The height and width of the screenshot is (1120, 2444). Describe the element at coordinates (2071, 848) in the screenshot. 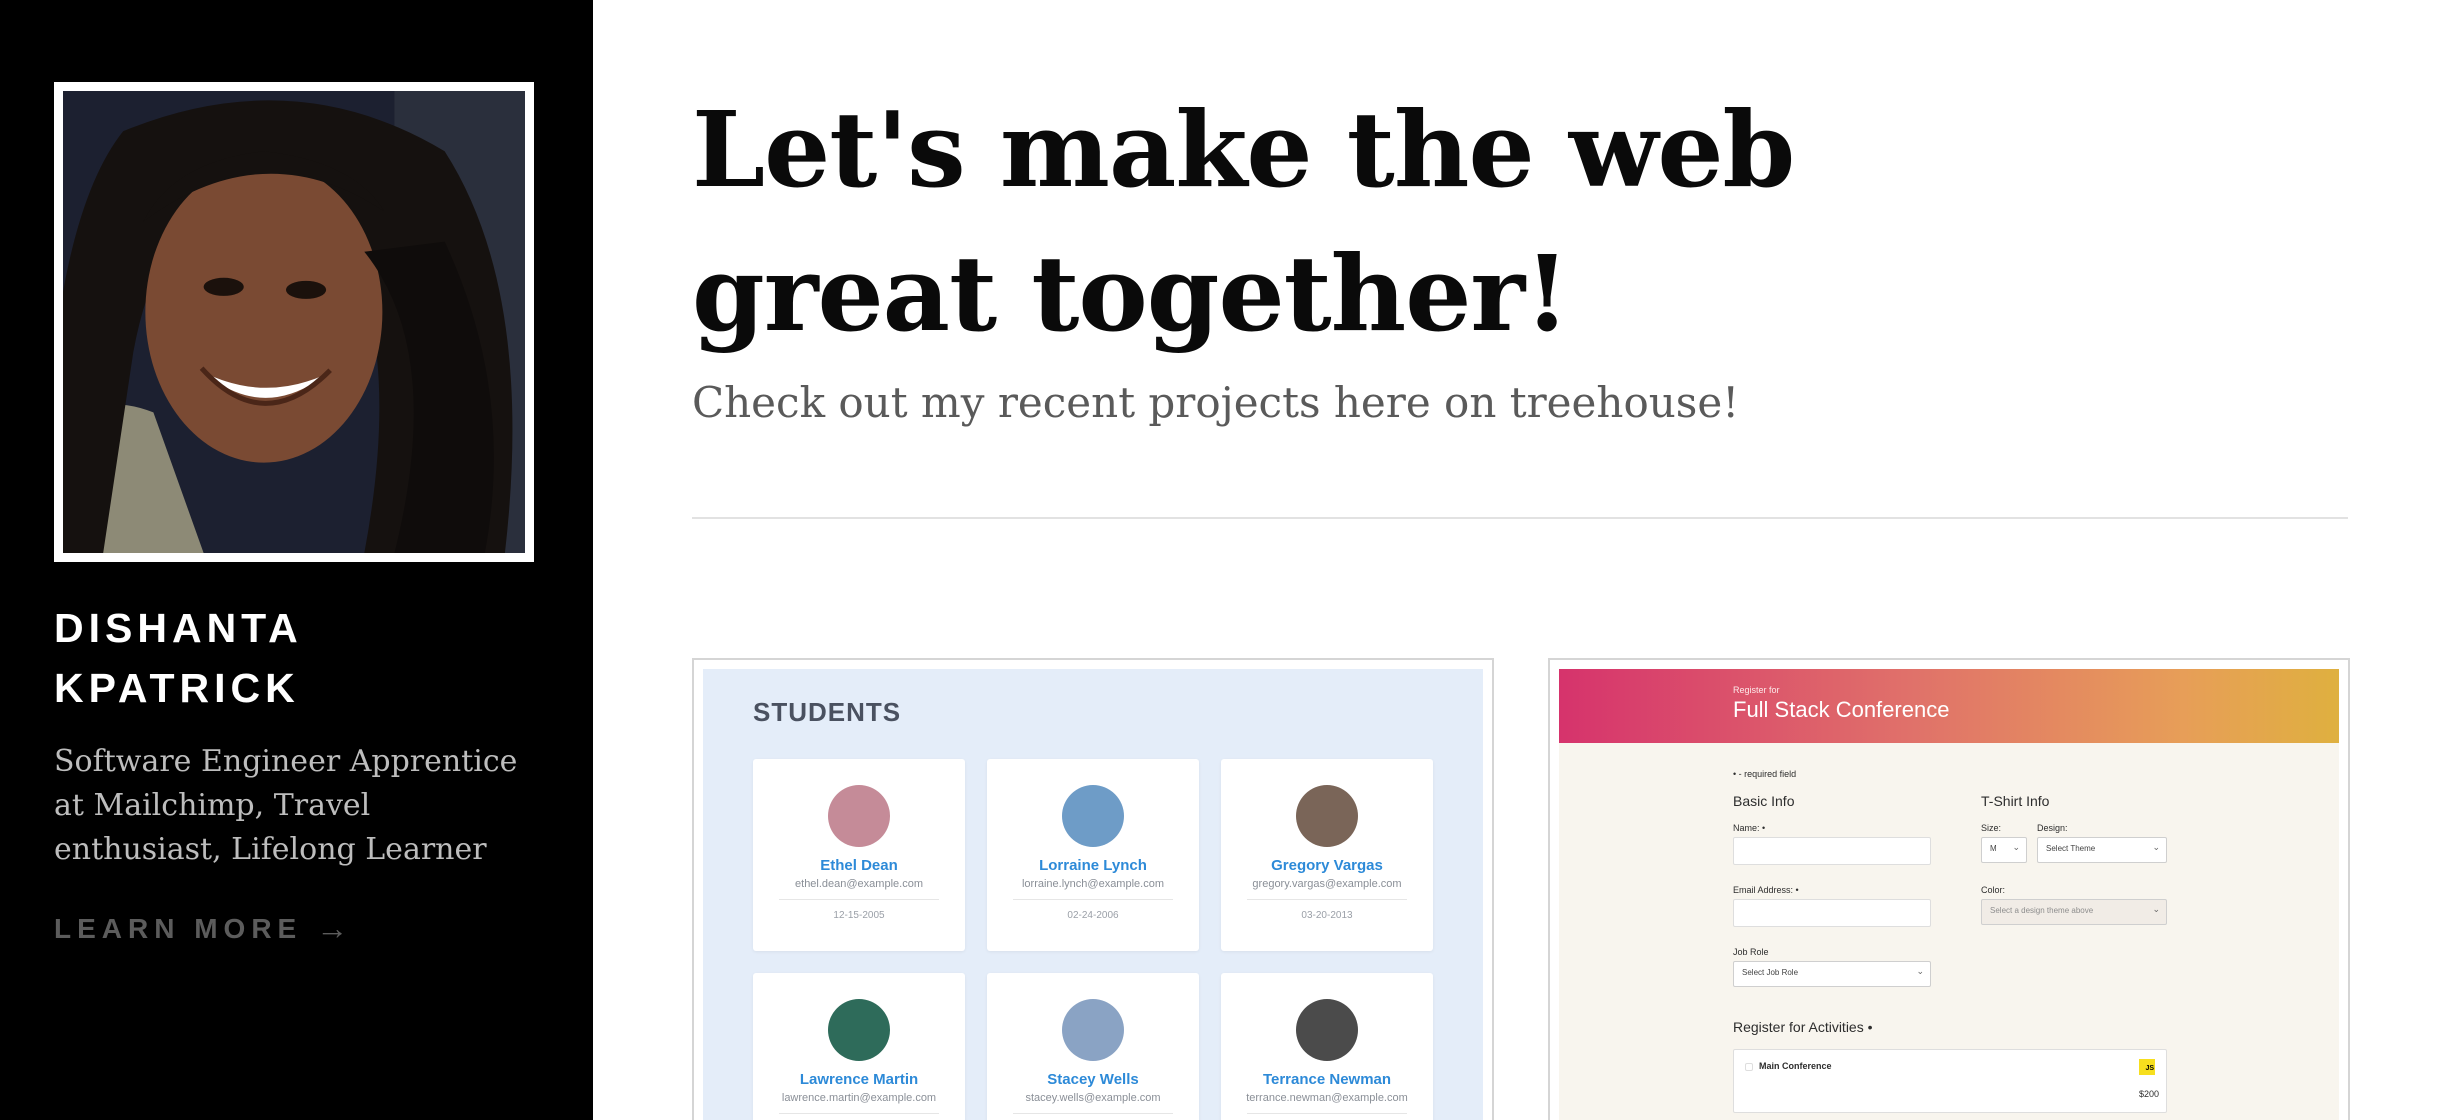

I see `design-value: Select Theme` at that location.